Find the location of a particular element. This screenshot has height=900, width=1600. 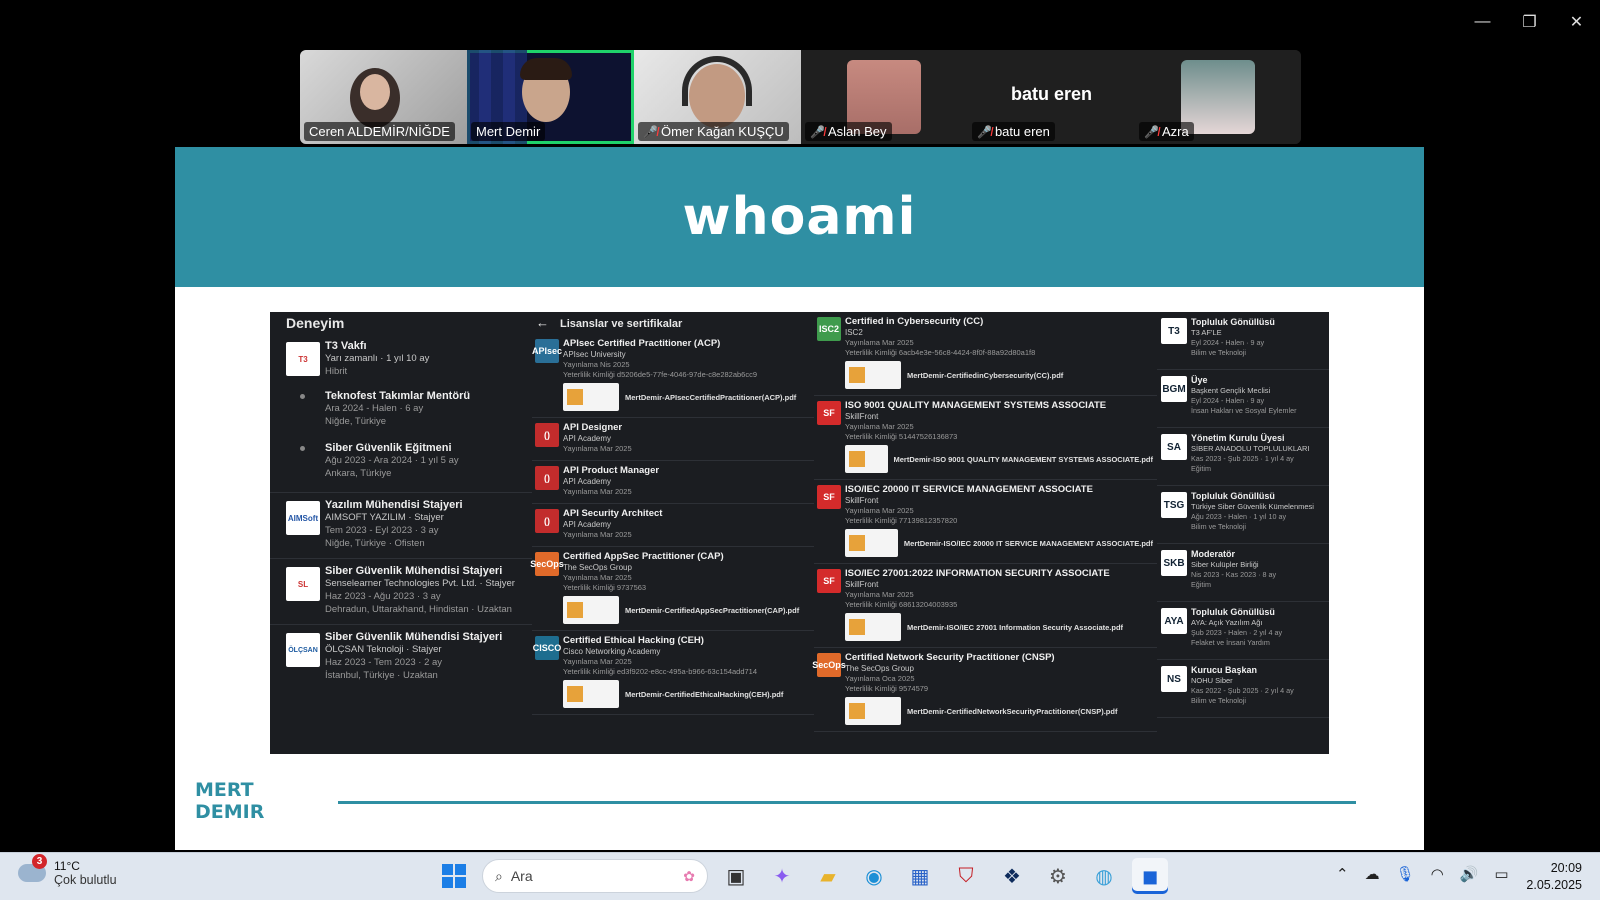

role-location: Ankara, Türkiye is located at coordinates (358, 473).